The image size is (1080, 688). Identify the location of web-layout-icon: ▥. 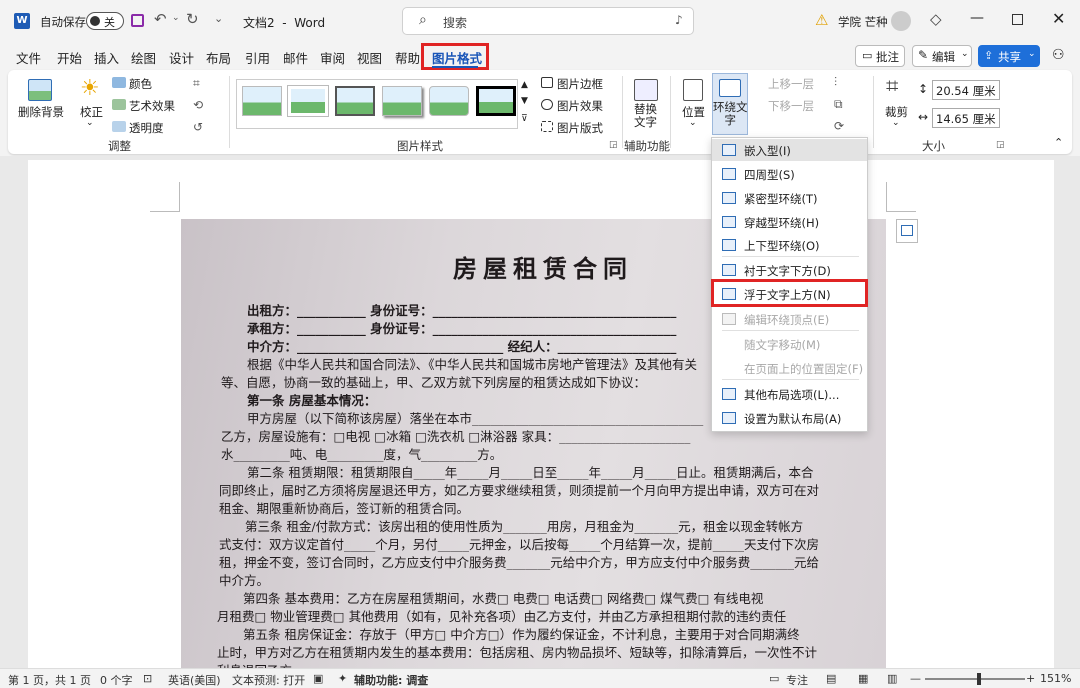
(892, 678).